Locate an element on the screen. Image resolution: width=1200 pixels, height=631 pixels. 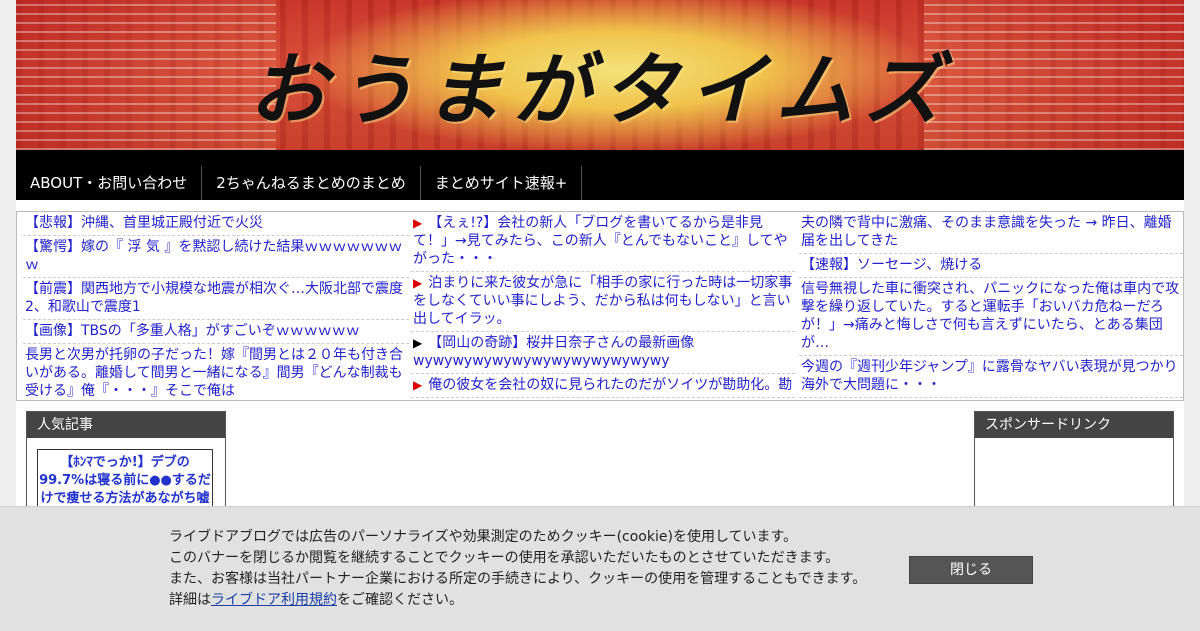
cookie-line-4: 詳細はライブドア利用規約をご確認ください。 is located at coordinates (529, 600).